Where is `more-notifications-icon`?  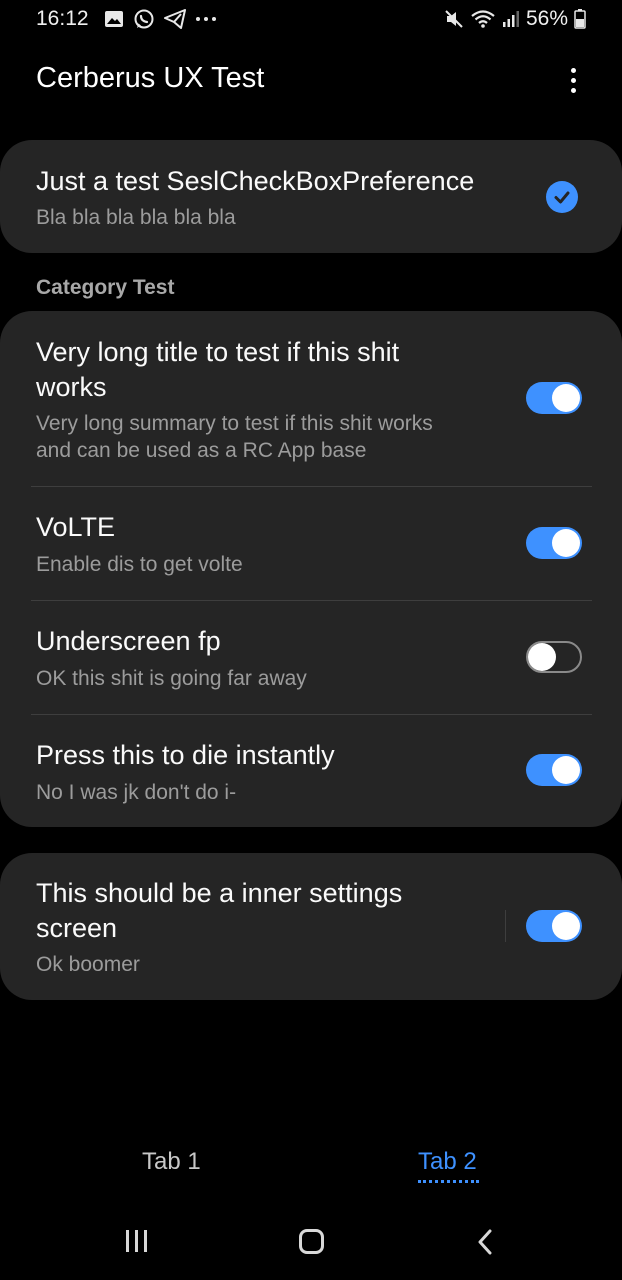
more-notifications-icon is located at coordinates (206, 19).